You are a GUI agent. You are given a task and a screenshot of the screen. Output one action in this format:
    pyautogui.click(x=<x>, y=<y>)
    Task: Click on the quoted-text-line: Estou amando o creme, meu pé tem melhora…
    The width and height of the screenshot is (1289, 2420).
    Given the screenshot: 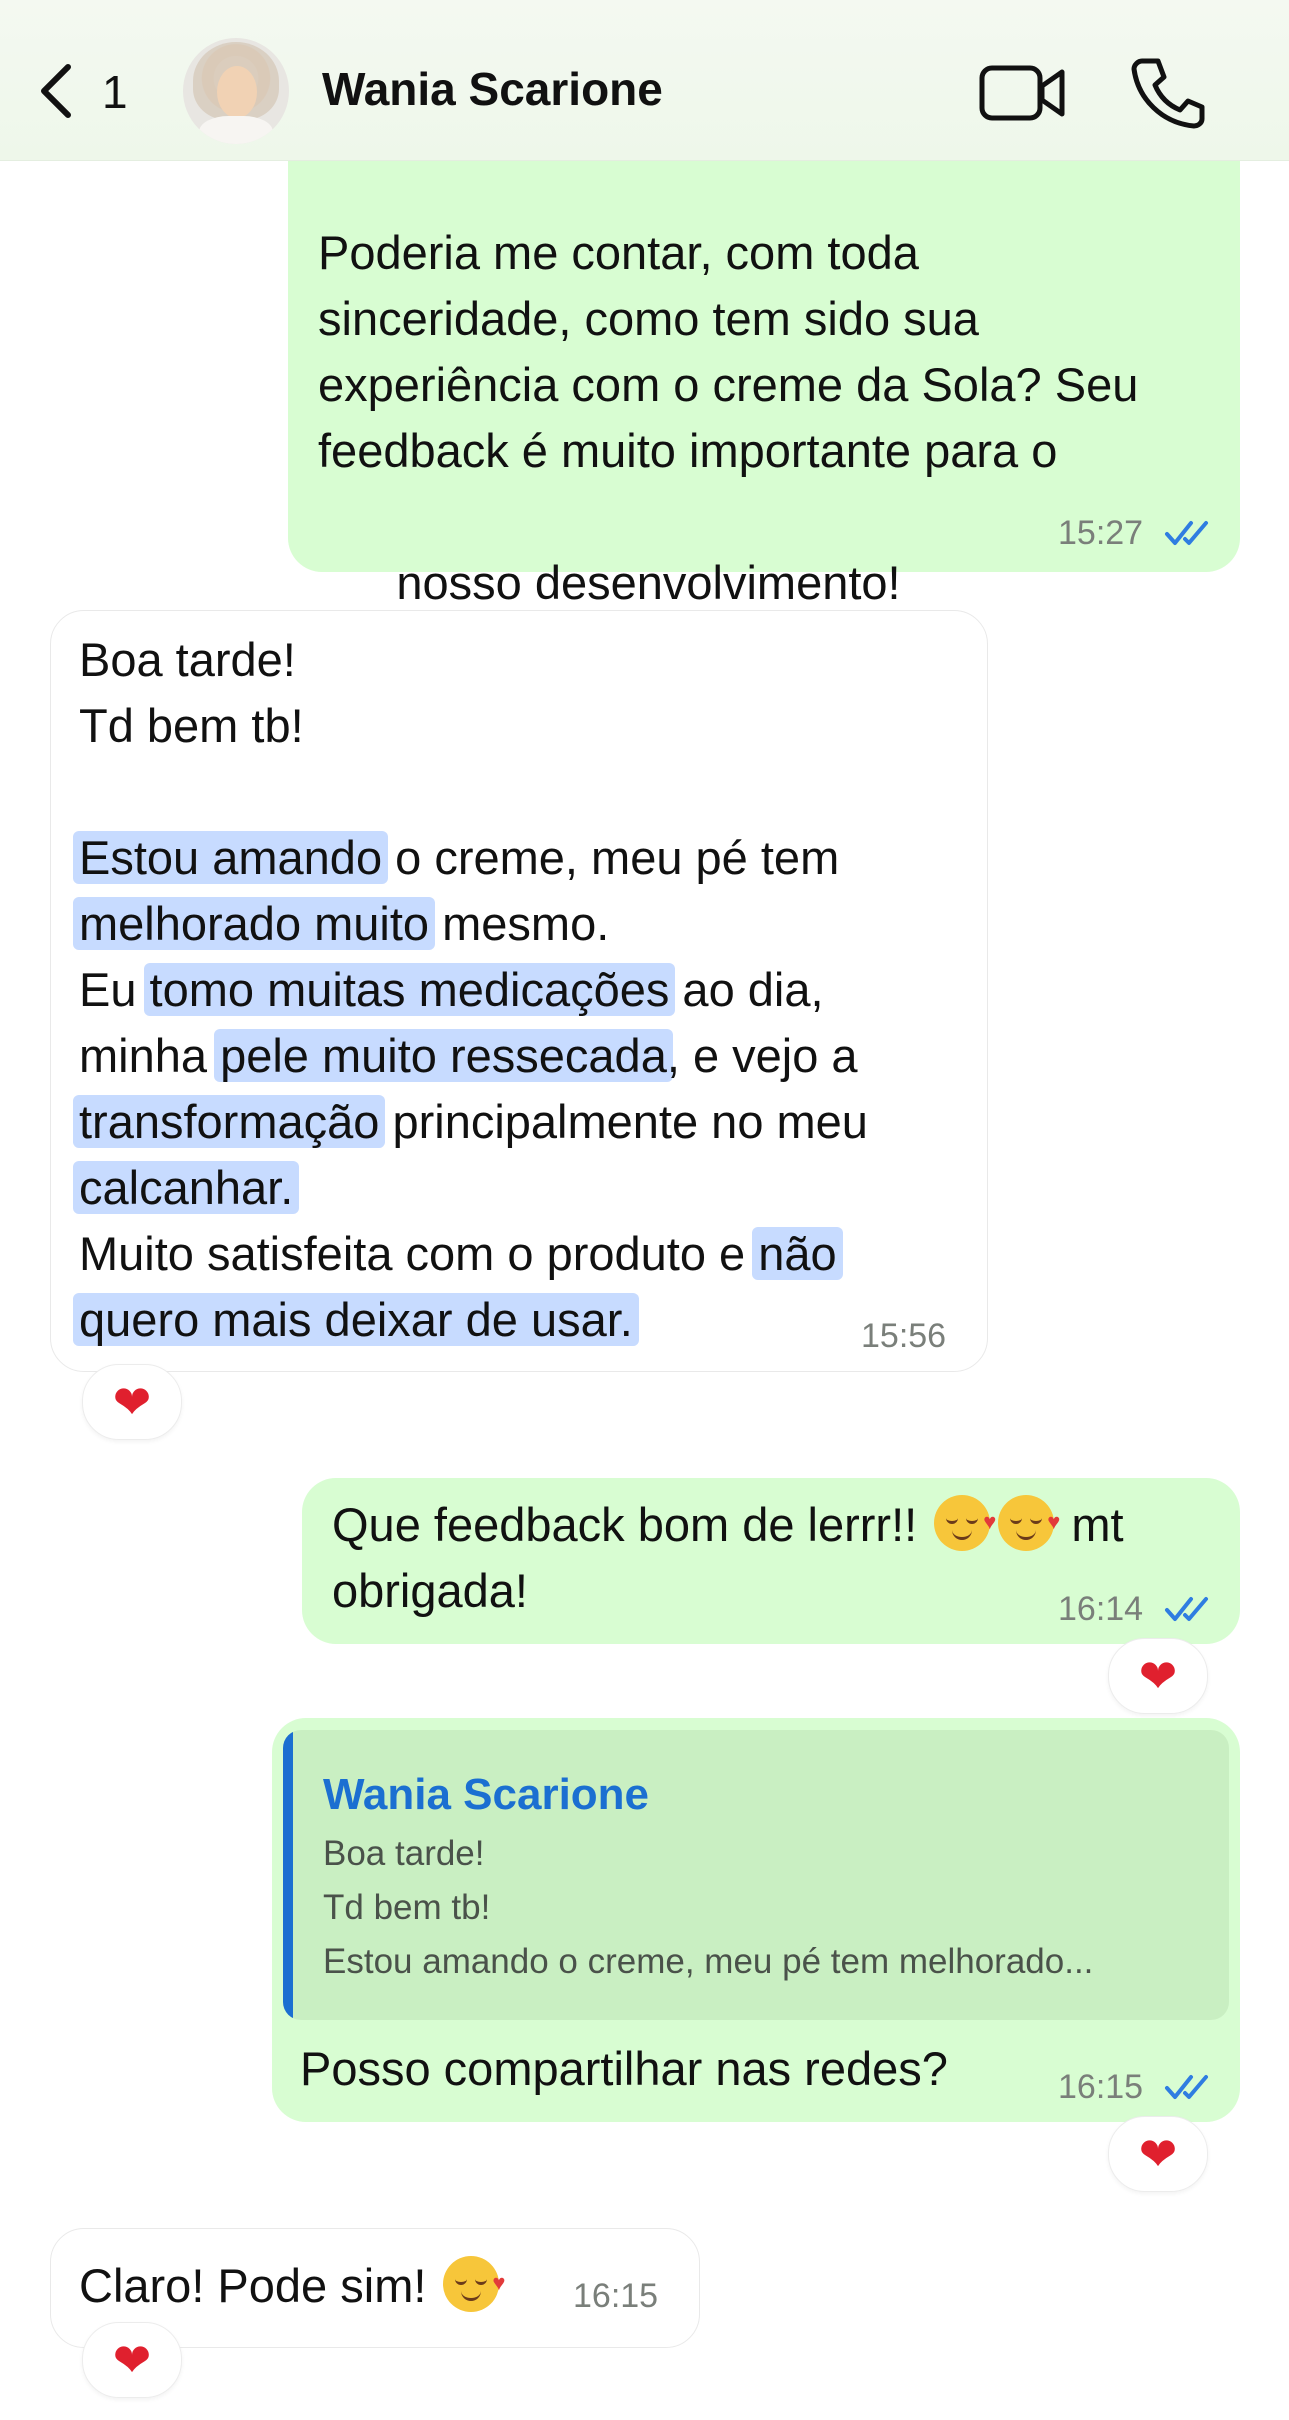 What is the action you would take?
    pyautogui.click(x=708, y=1961)
    